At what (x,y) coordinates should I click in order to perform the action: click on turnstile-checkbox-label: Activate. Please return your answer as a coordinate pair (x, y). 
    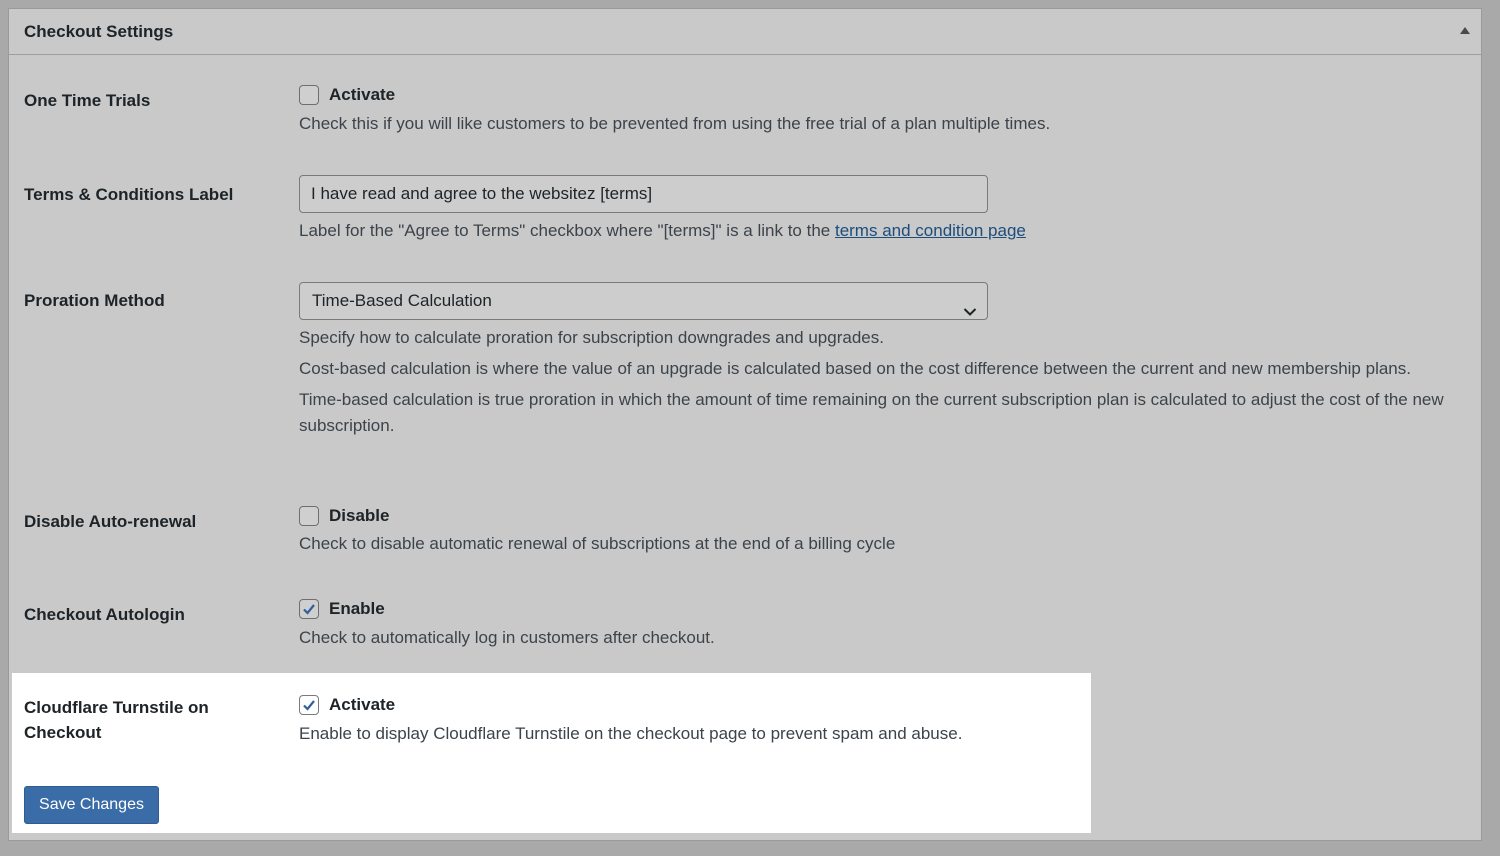
    Looking at the image, I should click on (362, 705).